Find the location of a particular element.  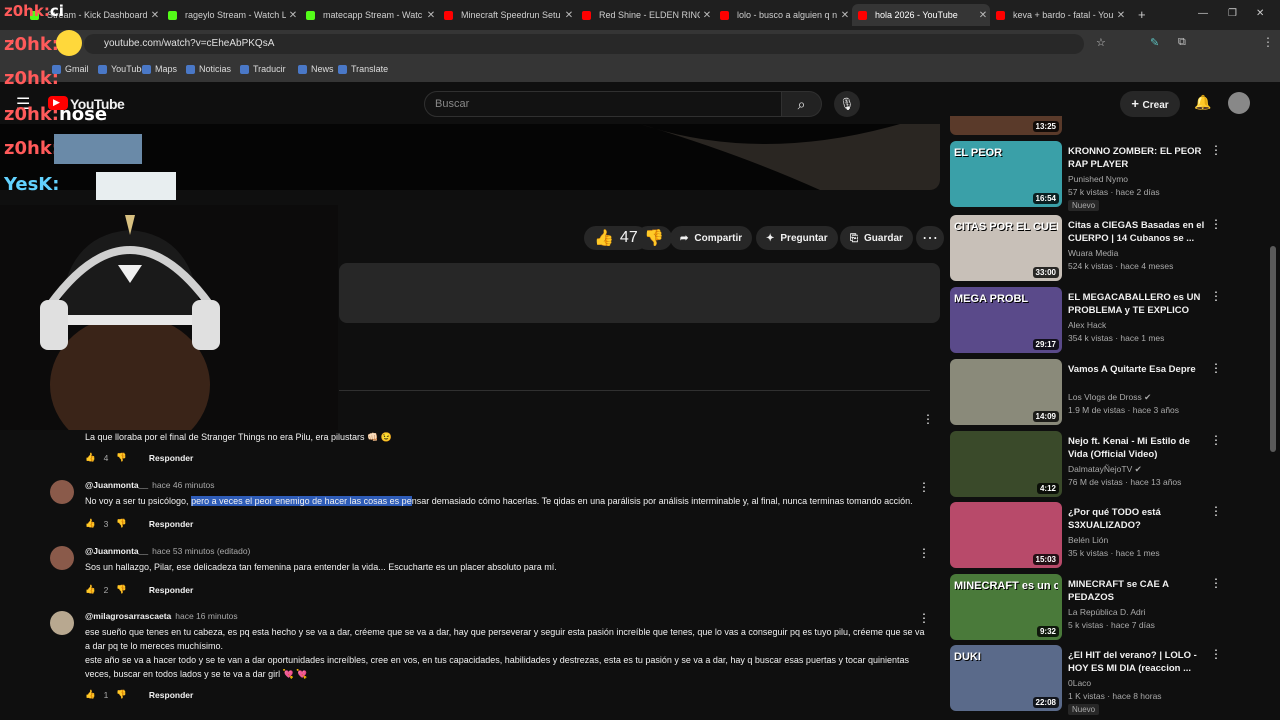

close-window-icon: ✕ is located at coordinates (1260, 13).